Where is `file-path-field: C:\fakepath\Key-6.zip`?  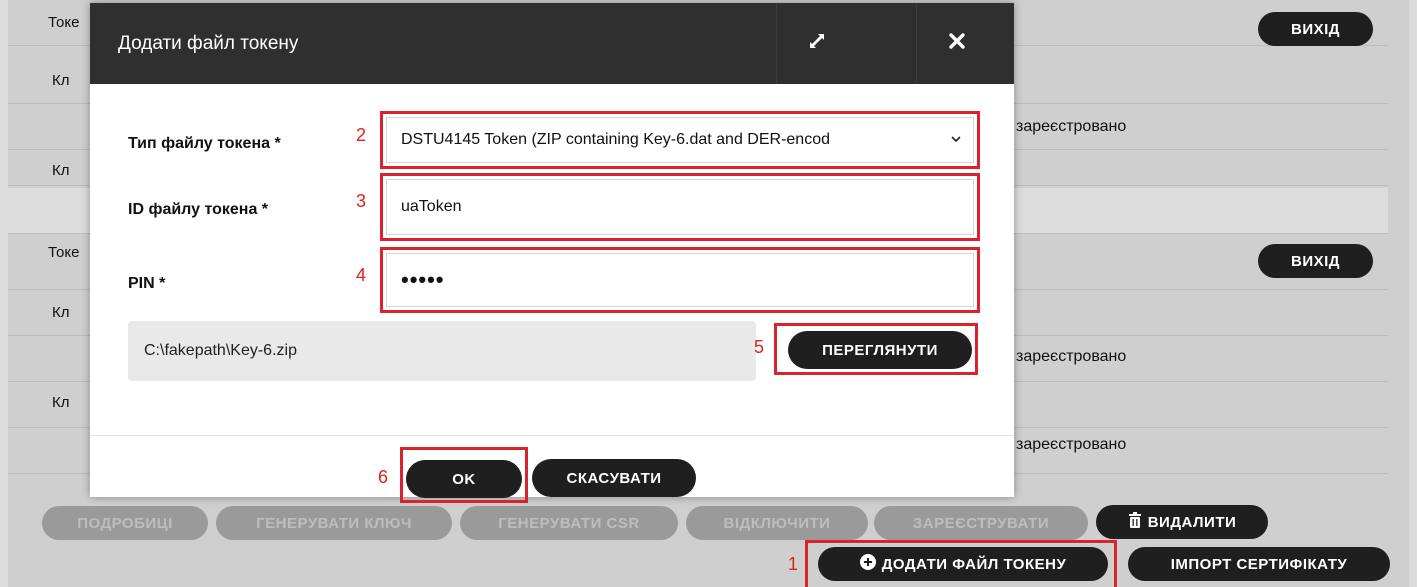
file-path-field: C:\fakepath\Key-6.zip is located at coordinates (442, 351).